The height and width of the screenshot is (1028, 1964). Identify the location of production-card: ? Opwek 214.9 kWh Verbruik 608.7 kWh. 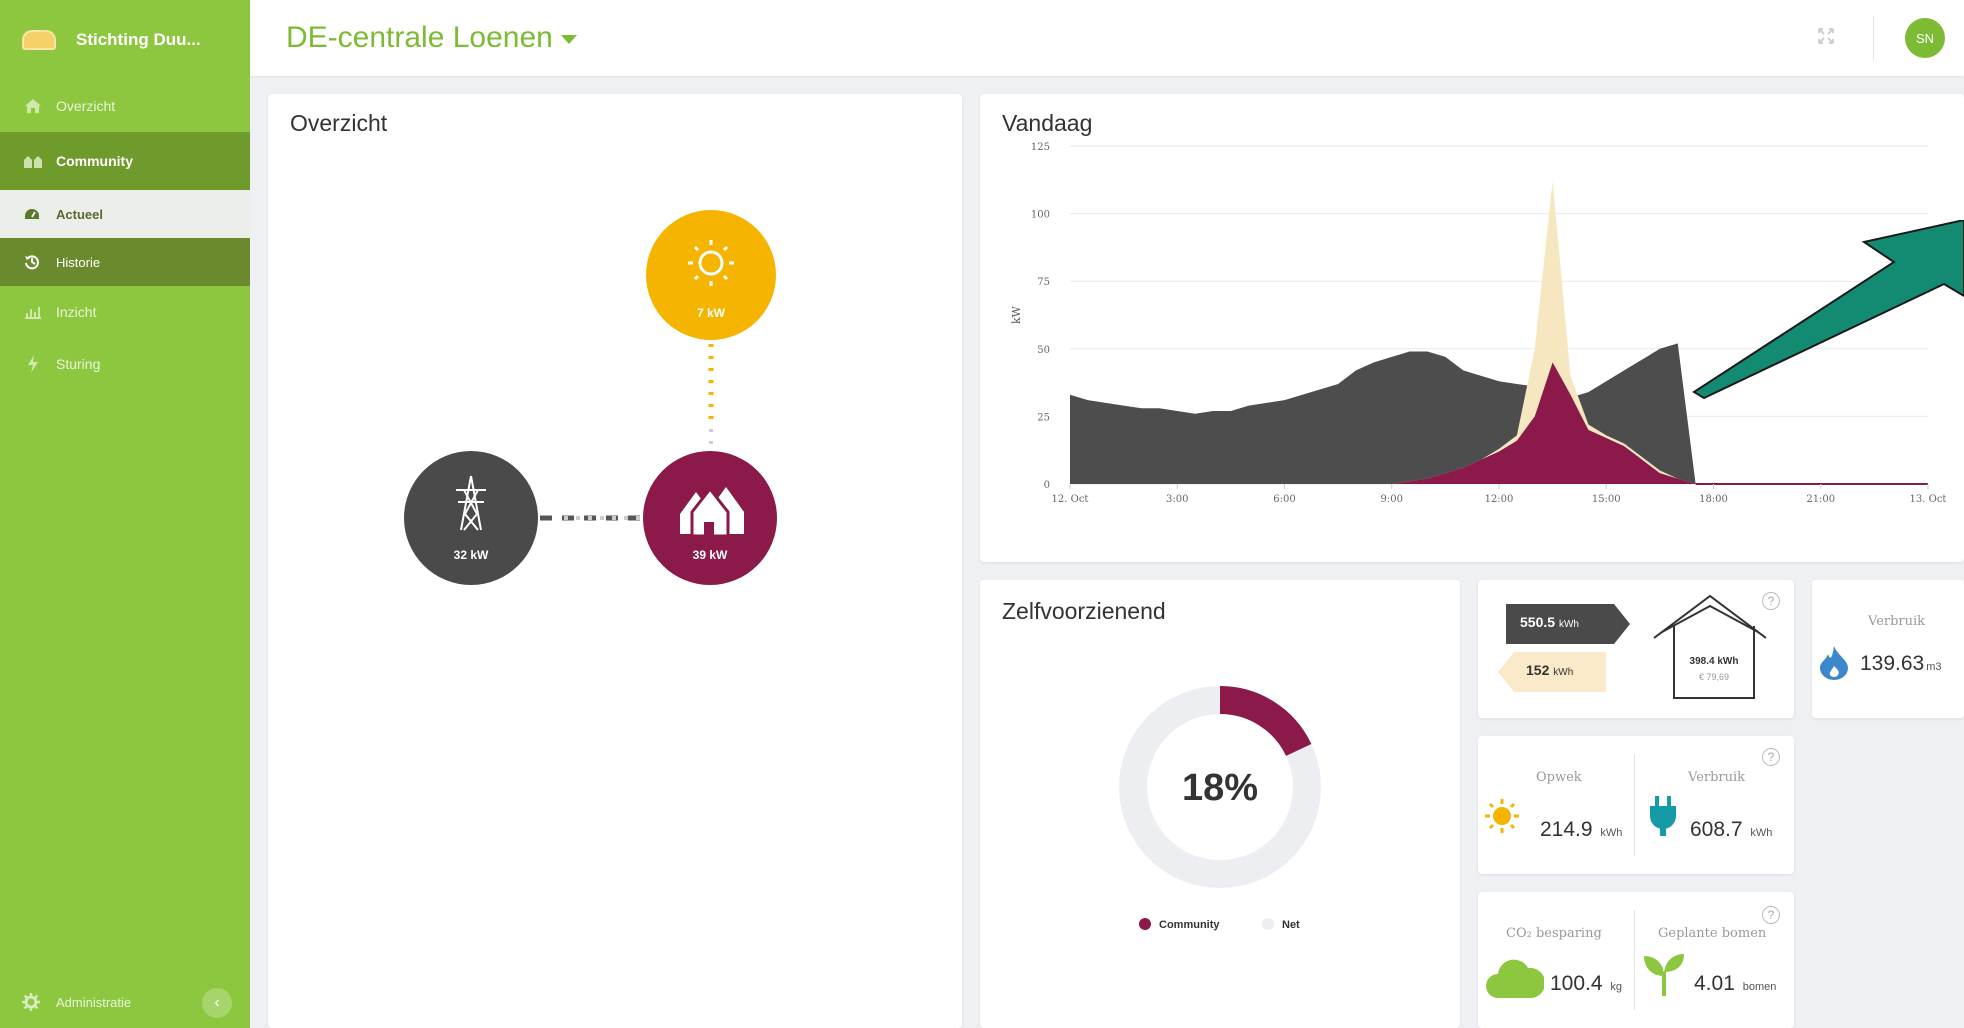
(1636, 805).